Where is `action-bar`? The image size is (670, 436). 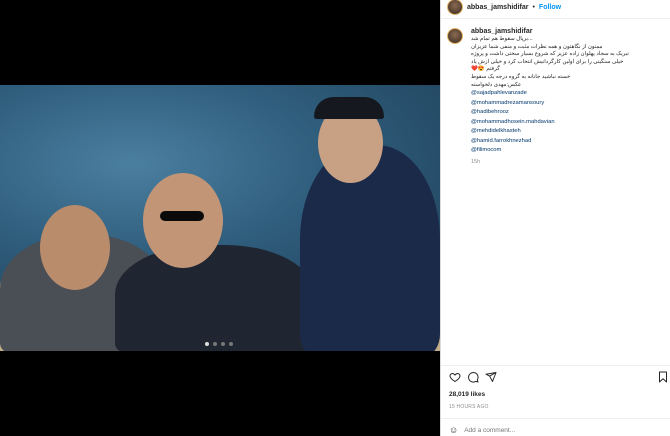
action-bar is located at coordinates (558, 378).